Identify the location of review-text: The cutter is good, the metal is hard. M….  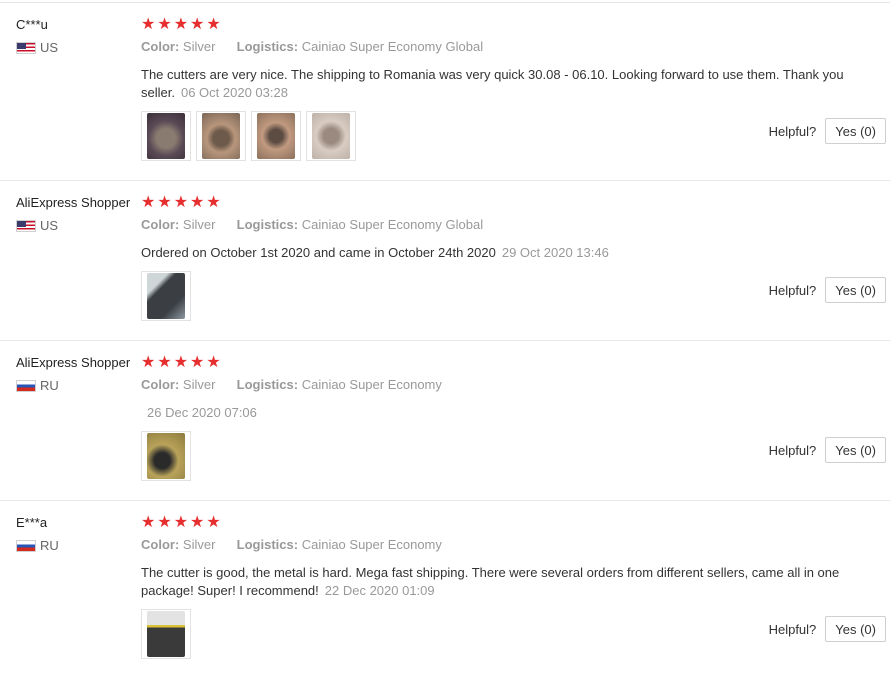
(490, 581).